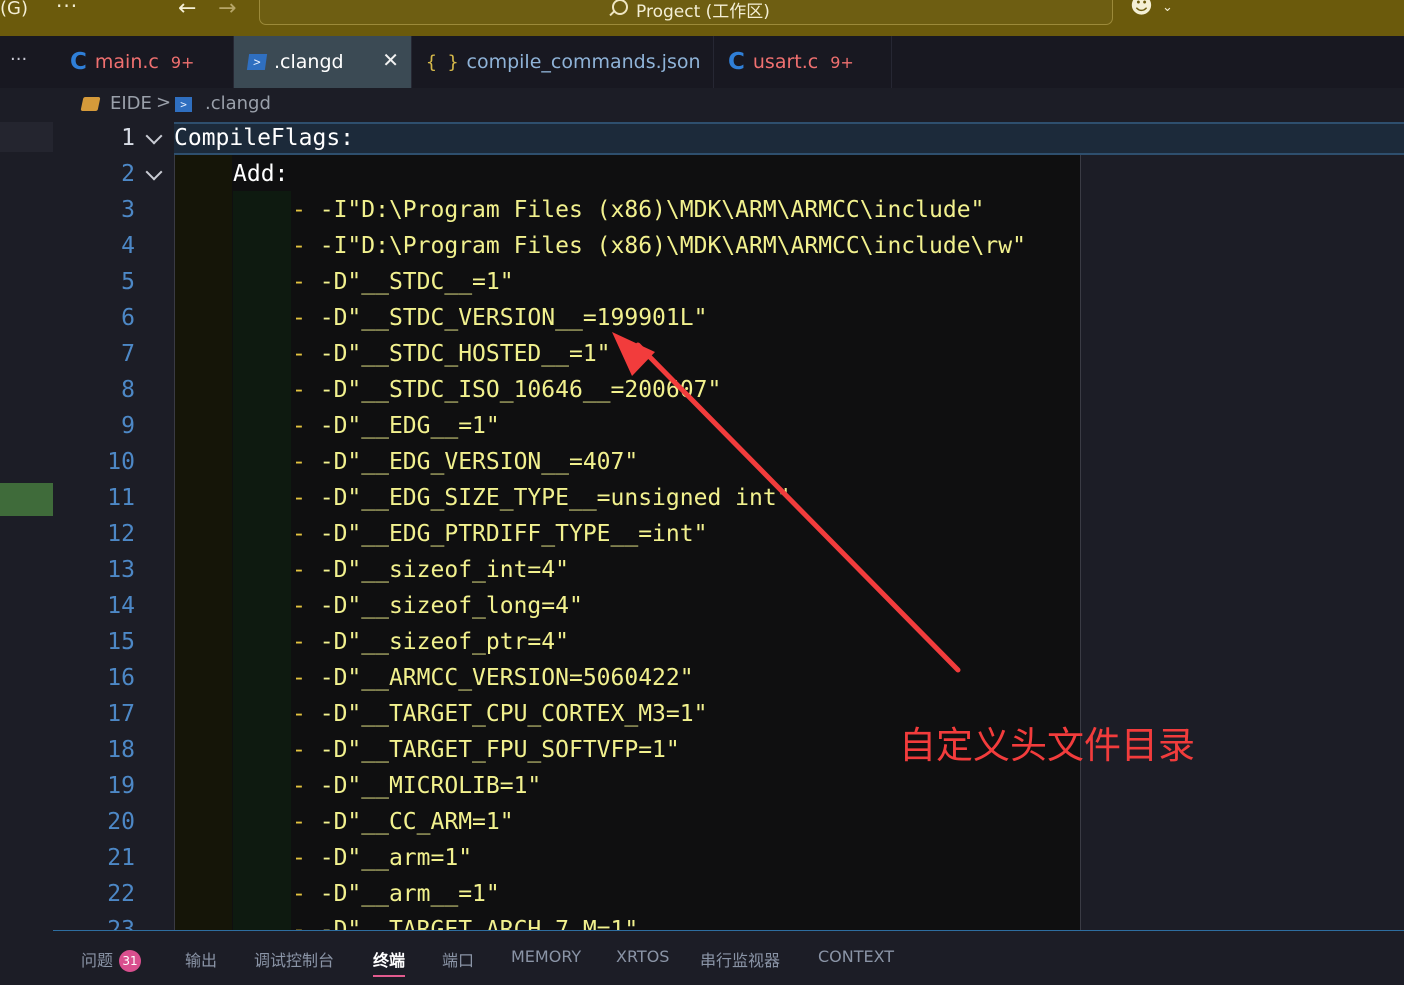 The width and height of the screenshot is (1404, 985). What do you see at coordinates (785, 62) in the screenshot?
I see `tab-label: usart.c` at bounding box center [785, 62].